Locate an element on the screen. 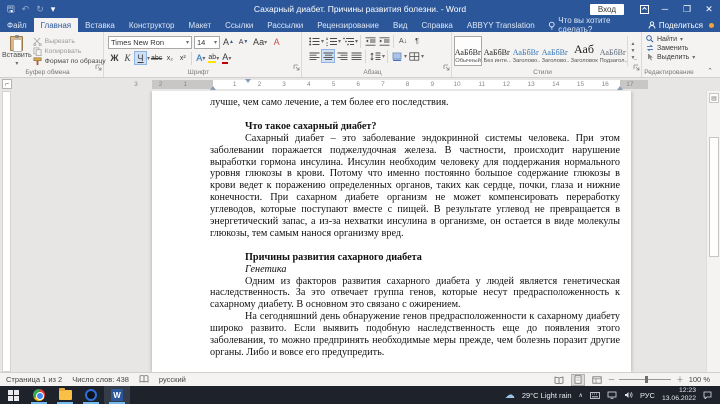 This screenshot has height=404, width=720. first-line-indent-marker is located at coordinates (248, 81).